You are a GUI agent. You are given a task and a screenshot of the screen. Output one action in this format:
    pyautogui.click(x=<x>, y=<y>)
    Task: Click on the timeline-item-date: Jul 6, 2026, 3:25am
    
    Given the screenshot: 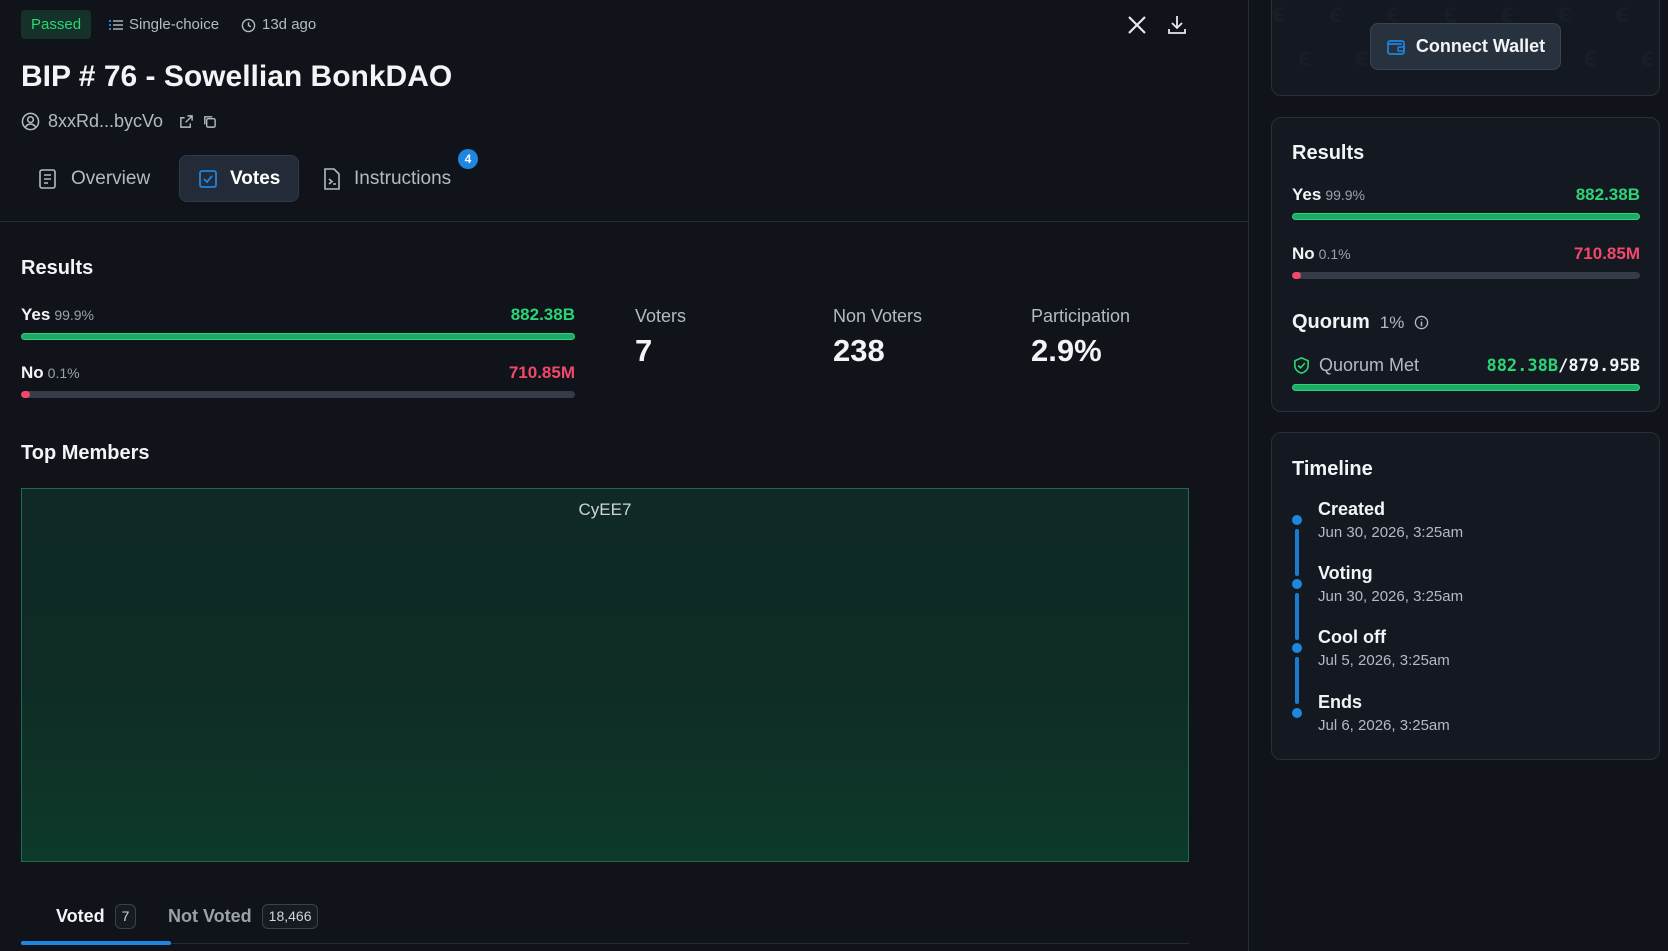 What is the action you would take?
    pyautogui.click(x=1384, y=725)
    